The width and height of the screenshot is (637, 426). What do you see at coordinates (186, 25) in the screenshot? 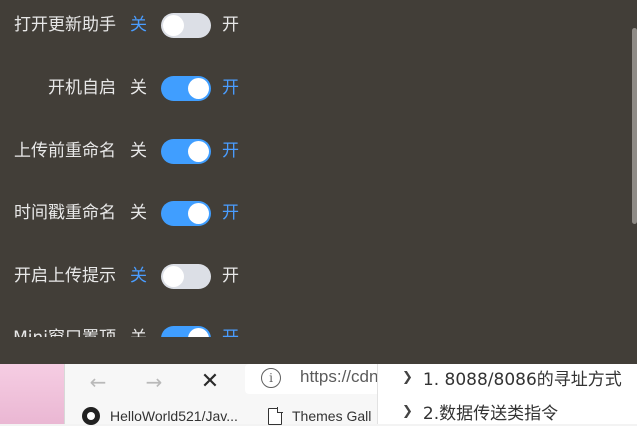
I see `update-helper-switch` at bounding box center [186, 25].